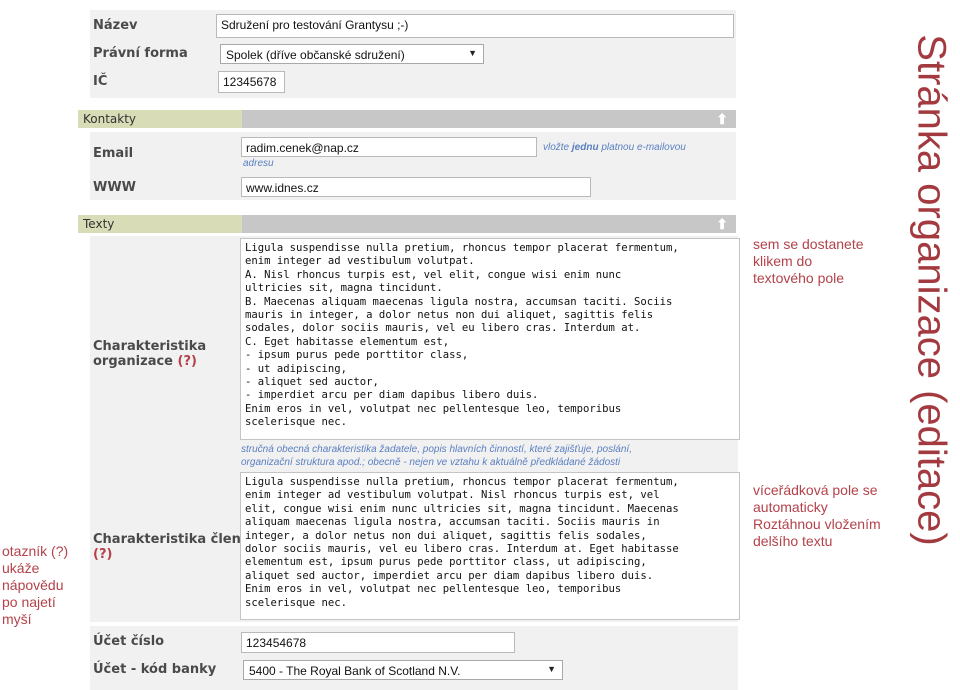 The width and height of the screenshot is (960, 690). I want to click on ucet-kod-banky-select: 5400 - The Royal Bank of Scotland N.V. ▼, so click(403, 670).